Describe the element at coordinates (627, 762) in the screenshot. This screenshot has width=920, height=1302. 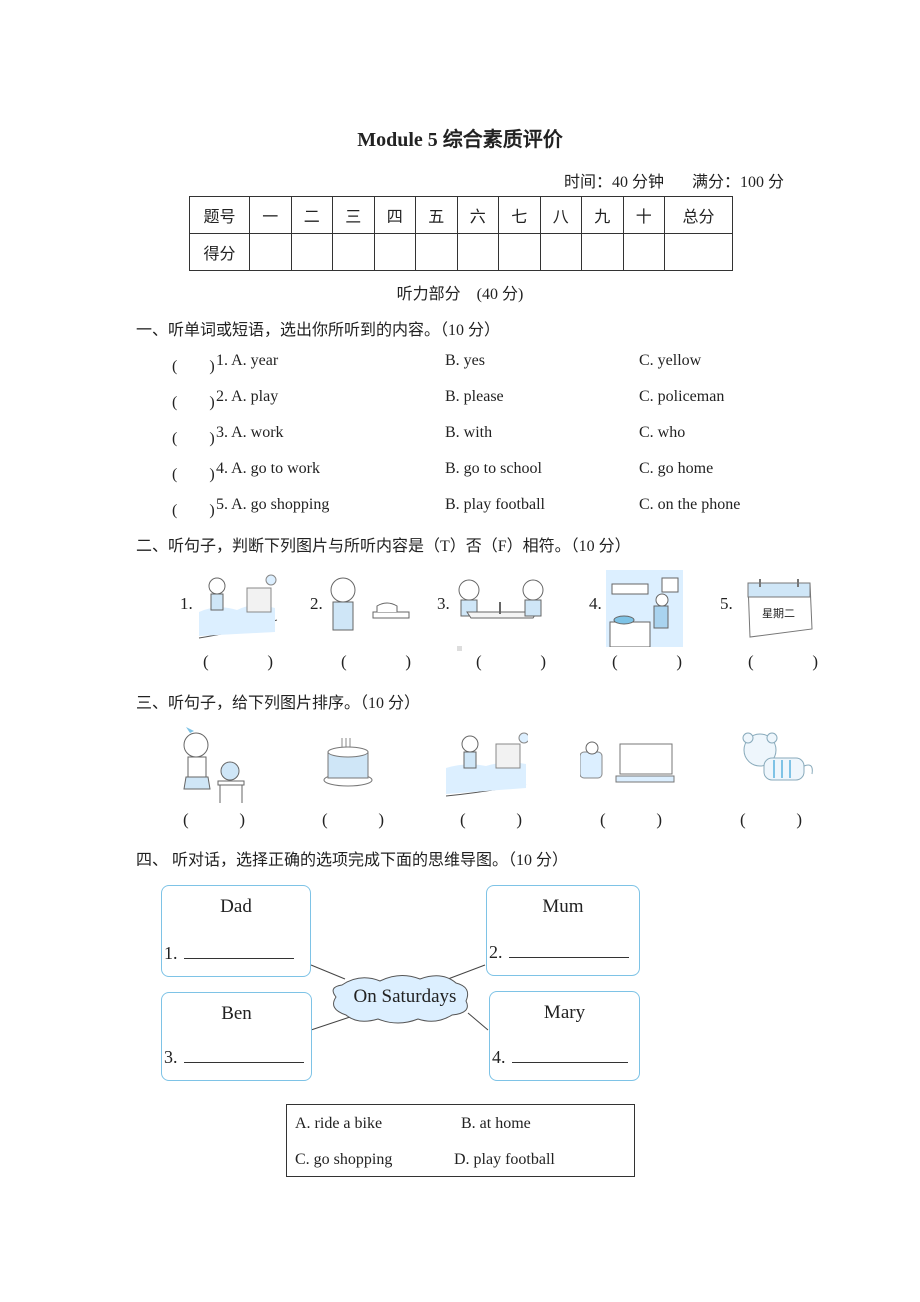
I see `person-watching-tv-picture` at that location.